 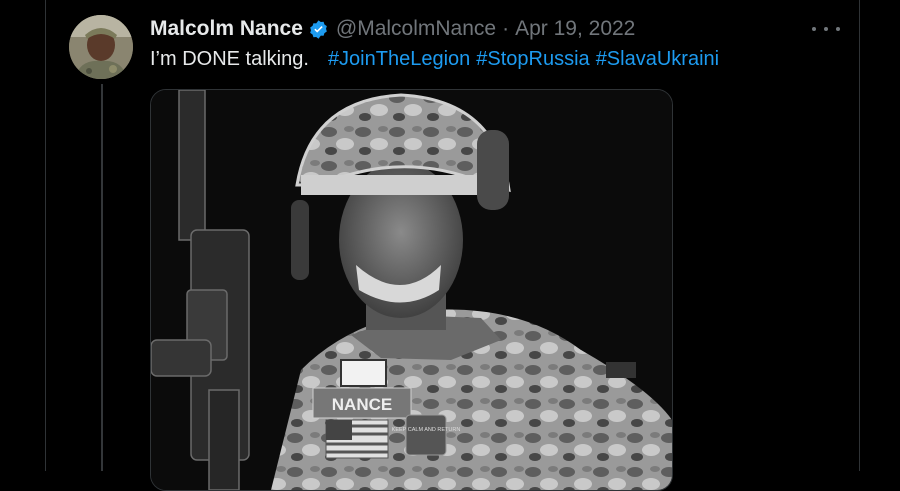 I want to click on tweet-body: I’m DONE talking., so click(x=229, y=58).